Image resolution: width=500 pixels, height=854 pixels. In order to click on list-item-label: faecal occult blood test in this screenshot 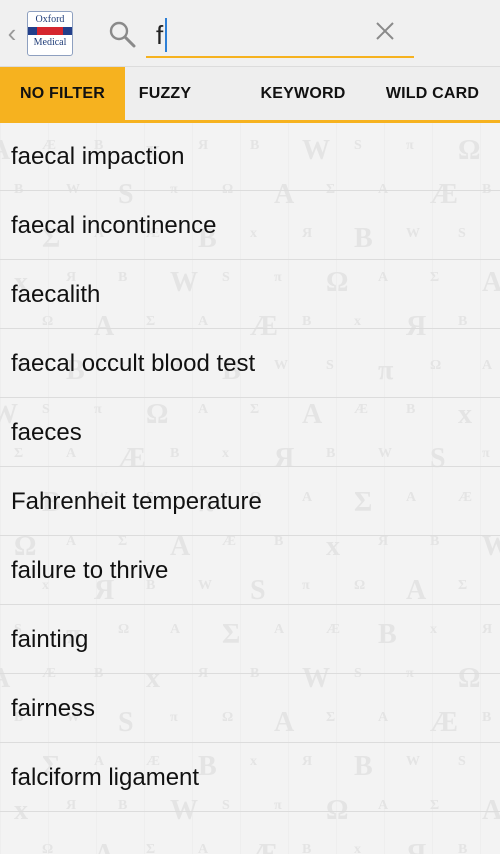, I will do `click(133, 363)`.